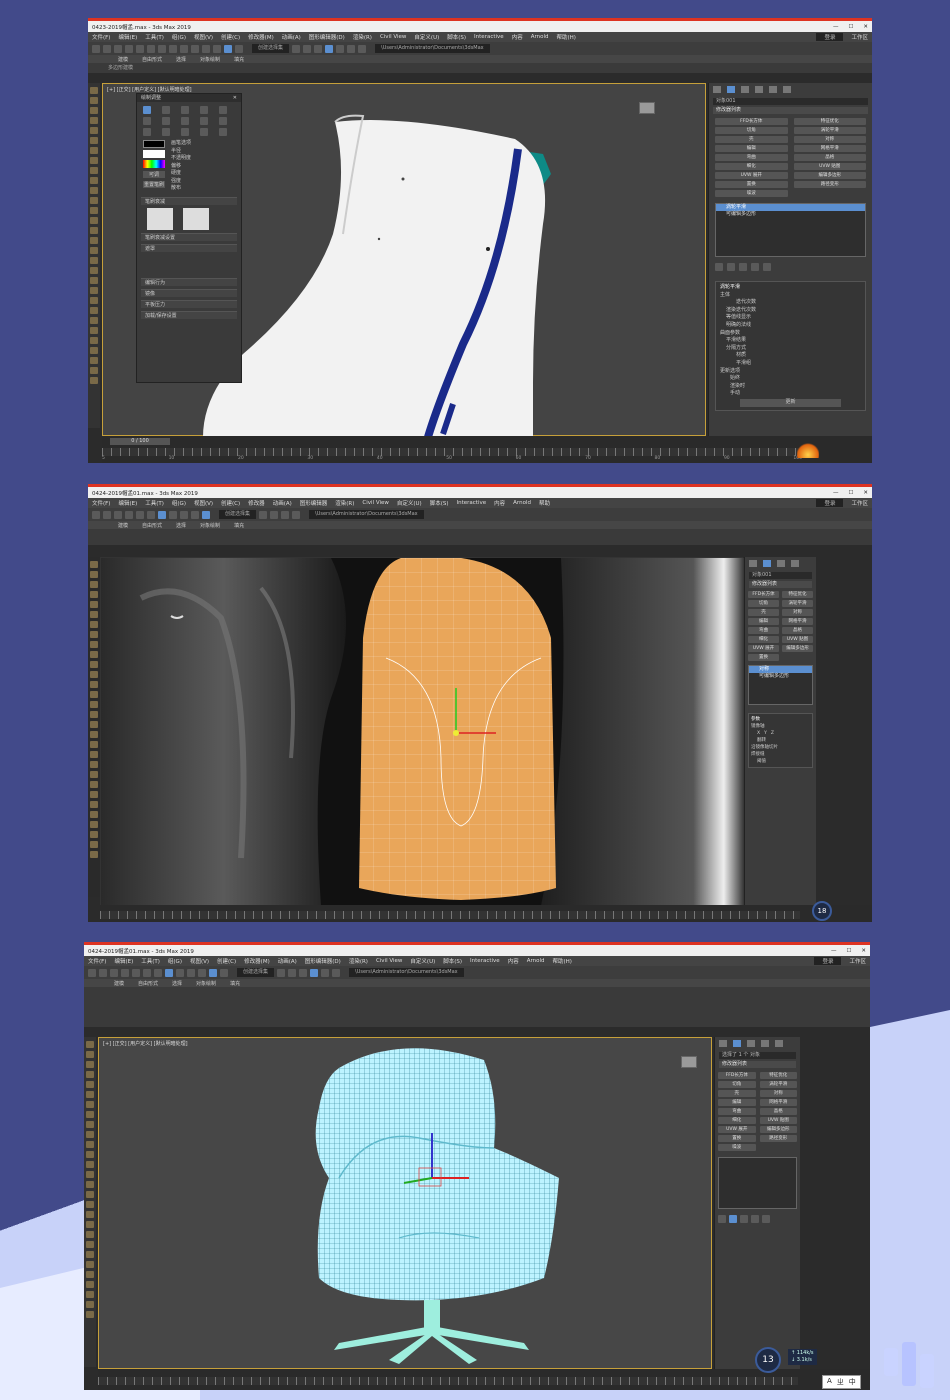 The width and height of the screenshot is (950, 1400). Describe the element at coordinates (780, 761) in the screenshot. I see `threshold-field: 阈值` at that location.